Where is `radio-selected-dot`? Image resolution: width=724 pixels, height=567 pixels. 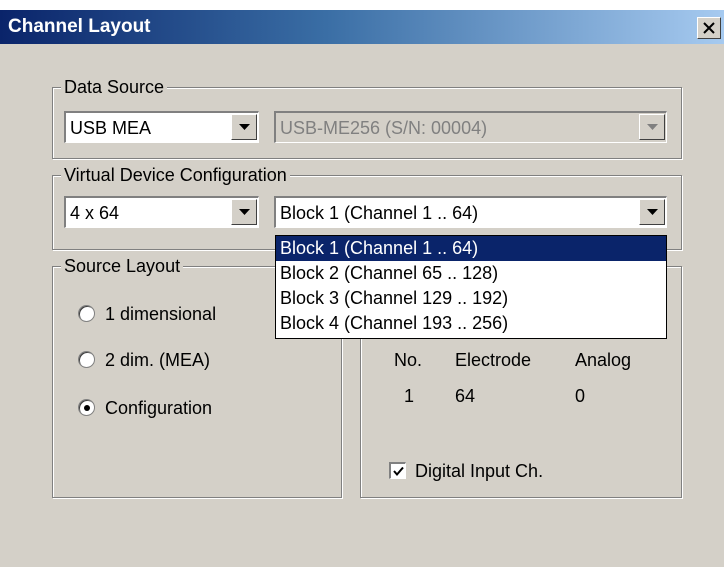 radio-selected-dot is located at coordinates (87, 408).